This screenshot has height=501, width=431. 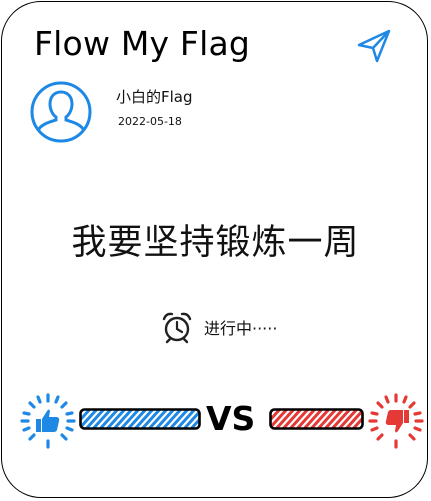 I want to click on thumbs-up-icon, so click(x=48, y=421).